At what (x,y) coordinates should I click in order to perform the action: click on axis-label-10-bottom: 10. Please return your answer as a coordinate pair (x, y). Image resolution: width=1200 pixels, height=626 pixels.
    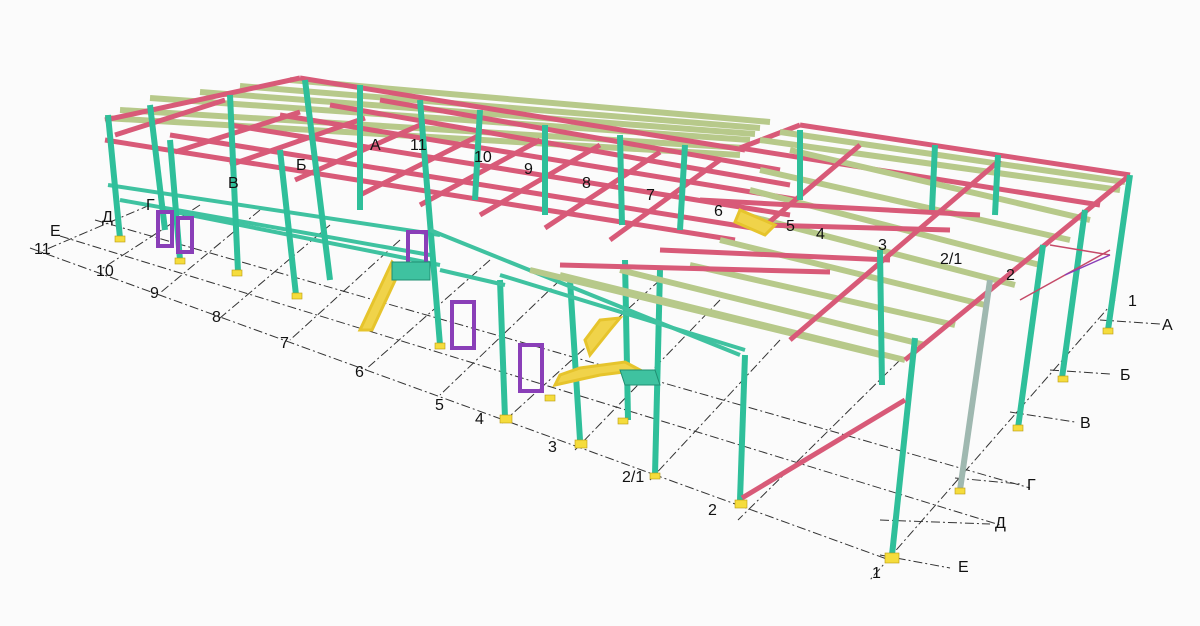
    Looking at the image, I should click on (105, 271).